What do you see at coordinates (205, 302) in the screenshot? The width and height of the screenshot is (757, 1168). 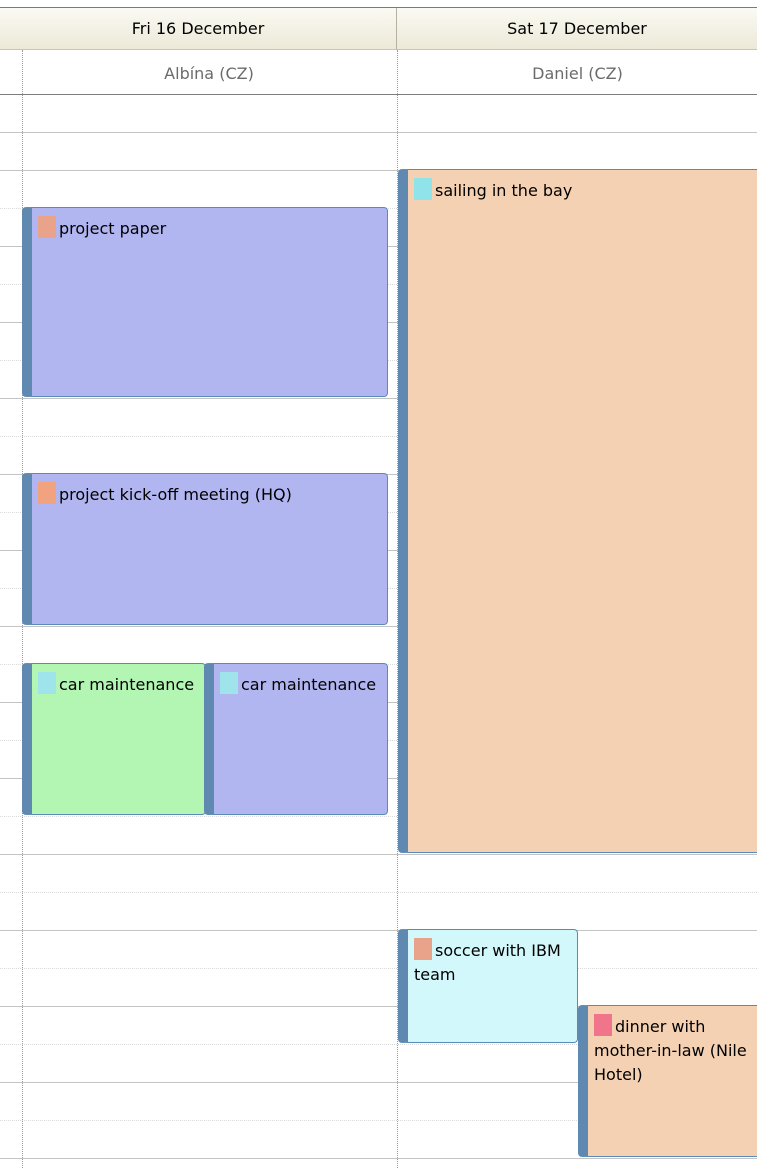 I see `event-project-paper: project paper` at bounding box center [205, 302].